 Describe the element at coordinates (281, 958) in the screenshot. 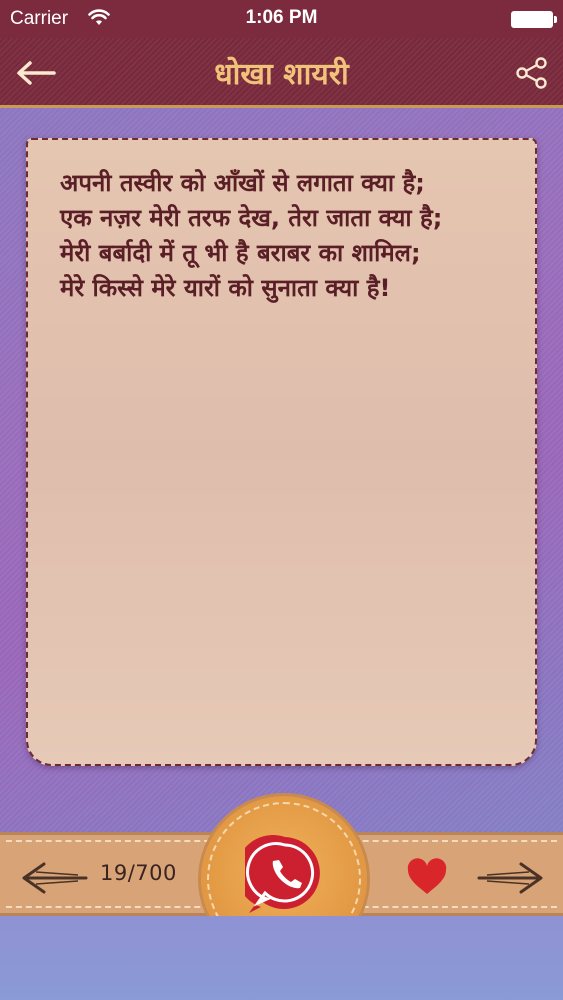

I see `bottom-strip` at that location.